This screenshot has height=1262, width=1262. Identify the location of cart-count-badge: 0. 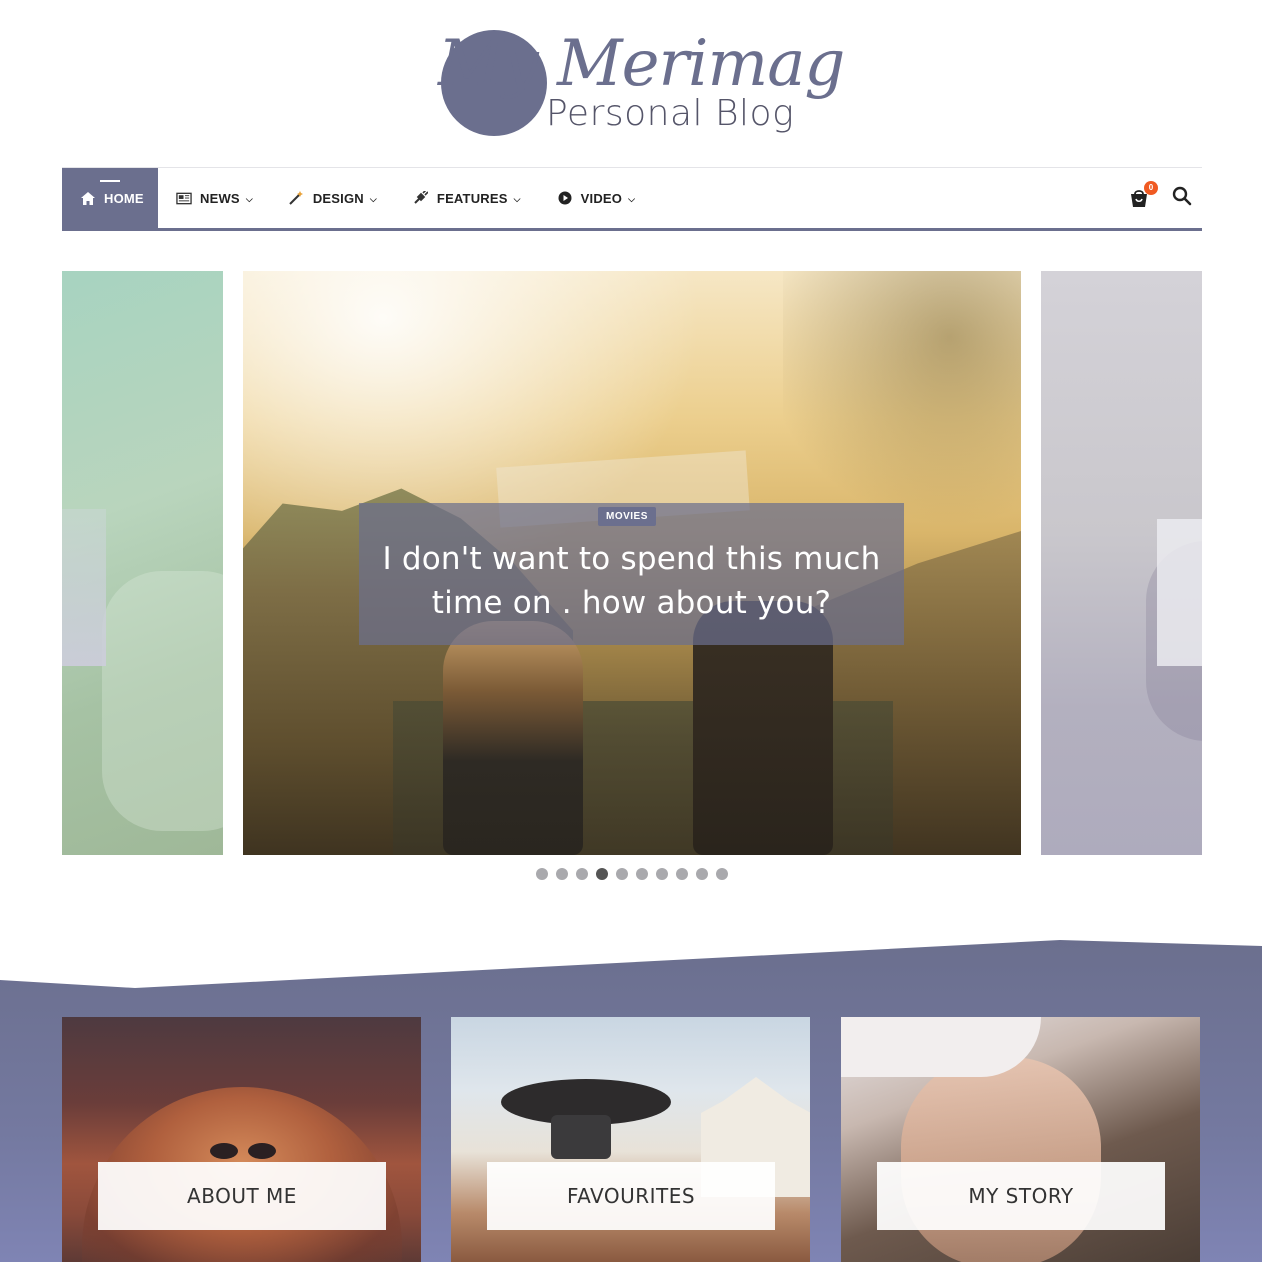
(1151, 187).